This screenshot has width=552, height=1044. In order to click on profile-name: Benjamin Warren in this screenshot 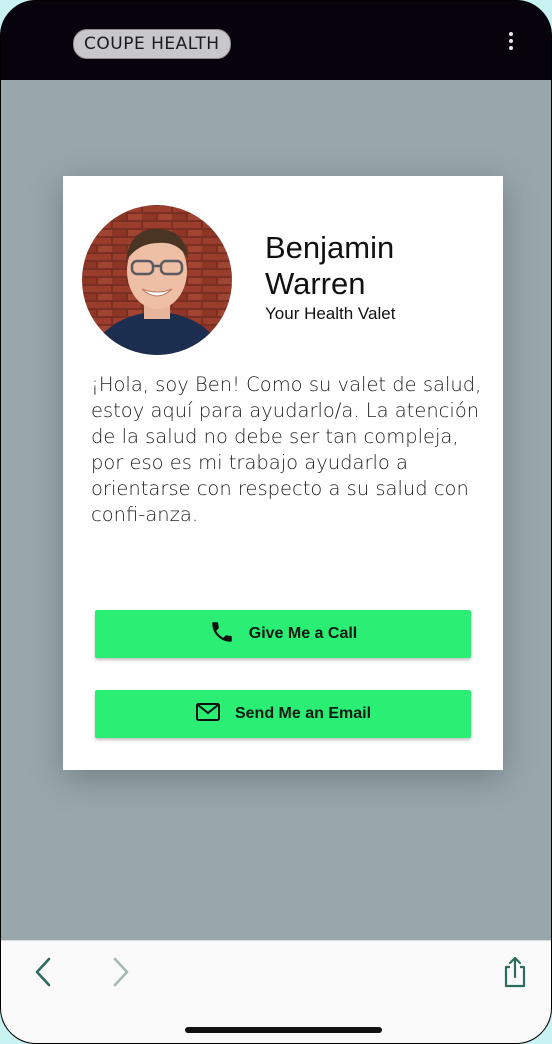, I will do `click(330, 265)`.